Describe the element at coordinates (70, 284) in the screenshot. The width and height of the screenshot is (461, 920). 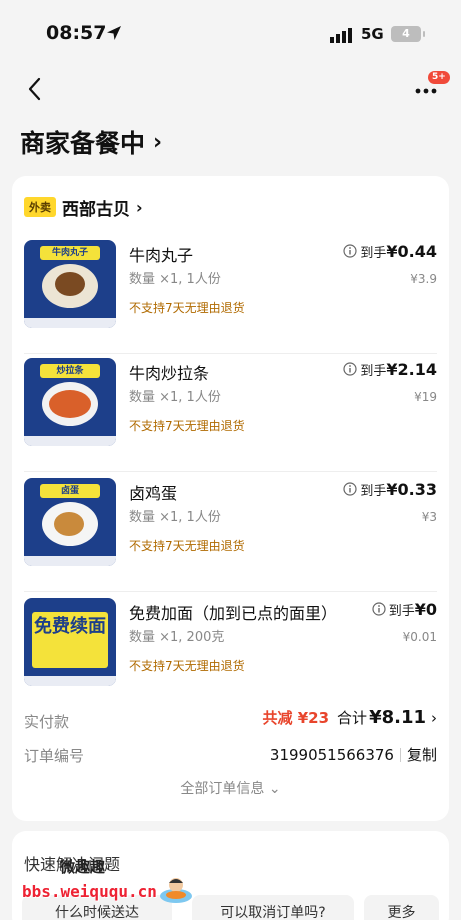
I see `item-thumbnail: 牛肉丸子` at that location.